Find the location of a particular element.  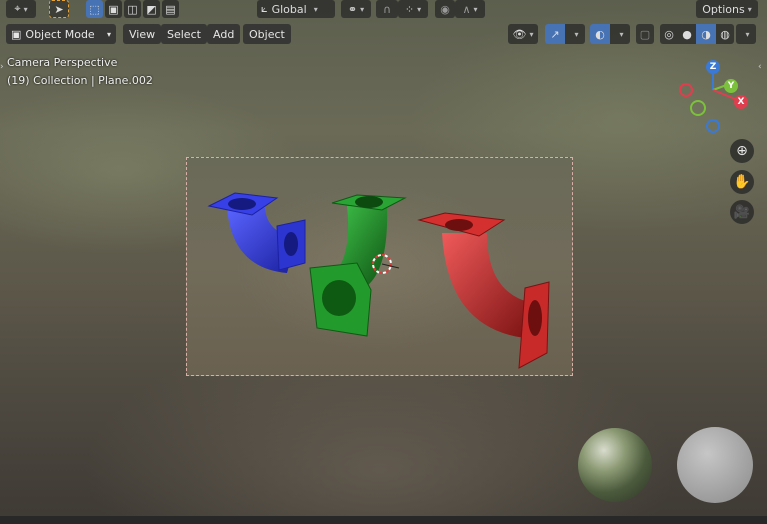

select-extend-icon: ▣ is located at coordinates (113, 9).